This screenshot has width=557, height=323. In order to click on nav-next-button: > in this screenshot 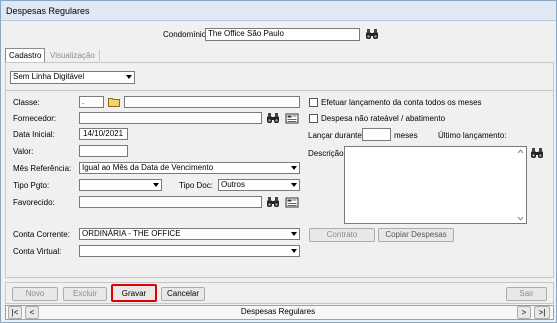, I will do `click(524, 312)`.